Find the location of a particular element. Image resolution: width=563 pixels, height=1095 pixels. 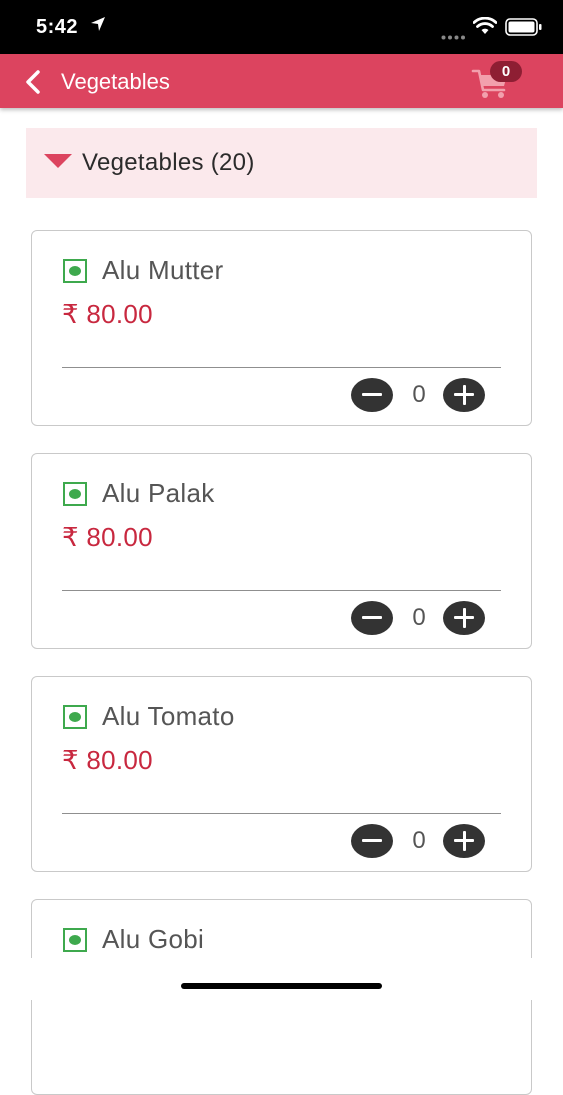

status-time: 5:42 is located at coordinates (57, 27).